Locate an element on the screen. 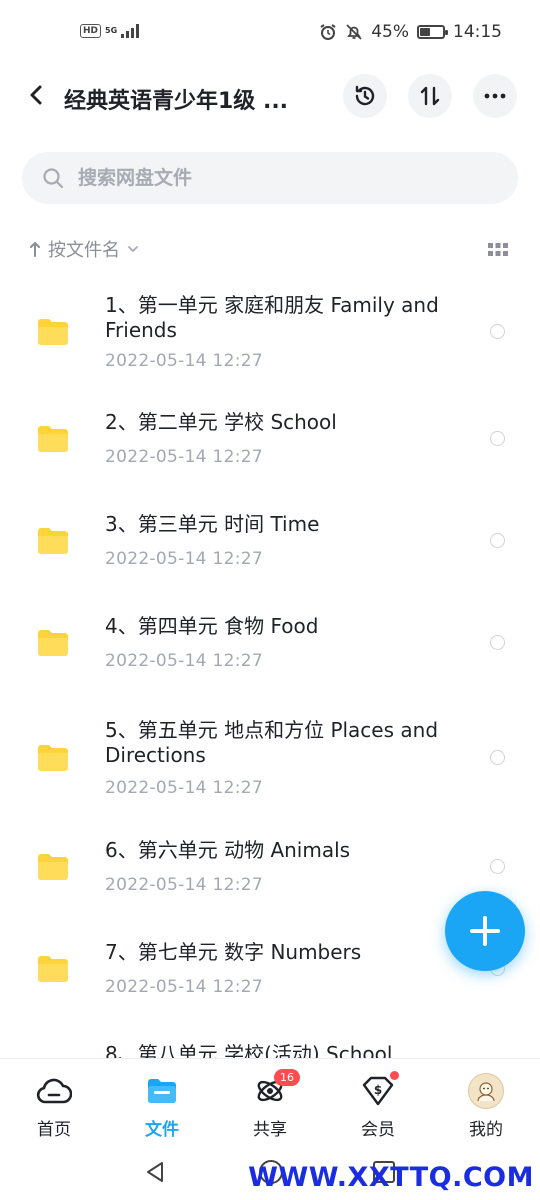  tab-me: 我的 is located at coordinates (486, 1106).